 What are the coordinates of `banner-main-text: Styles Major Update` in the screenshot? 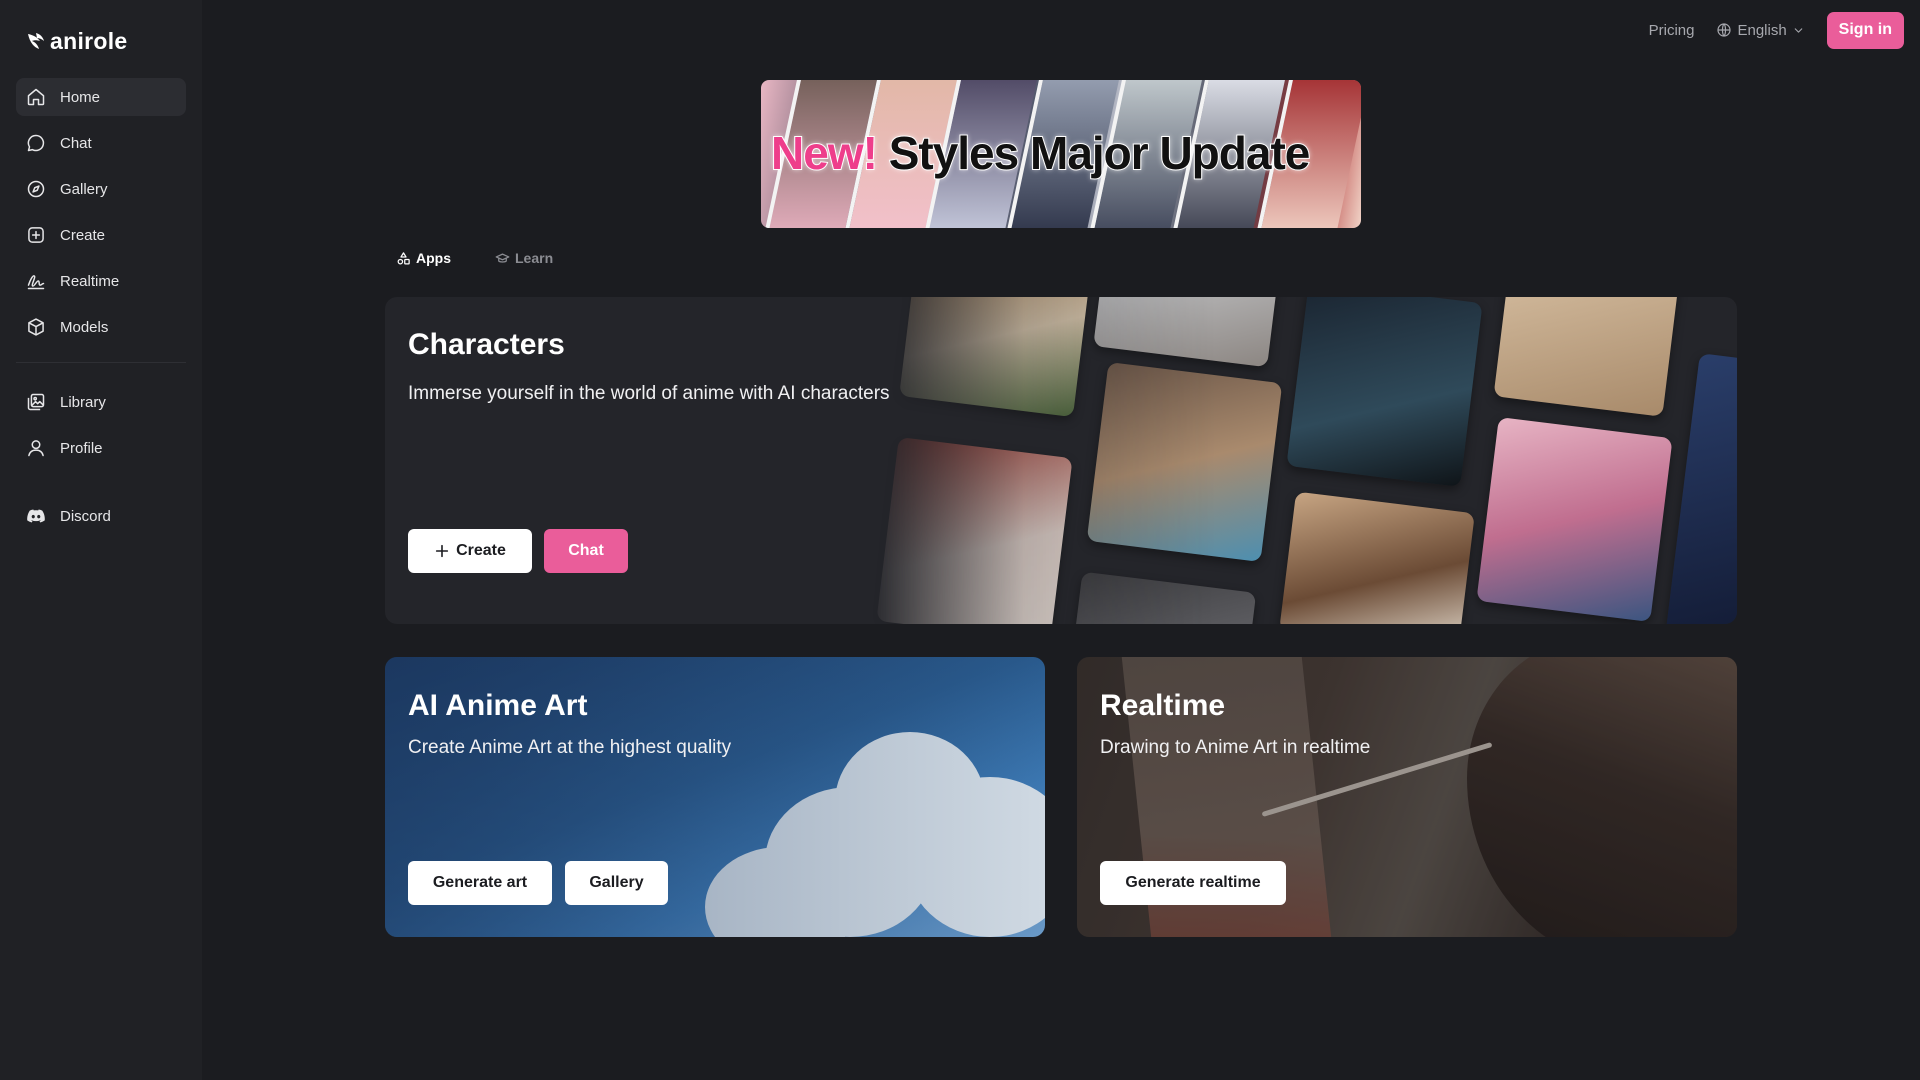 It's located at (1100, 153).